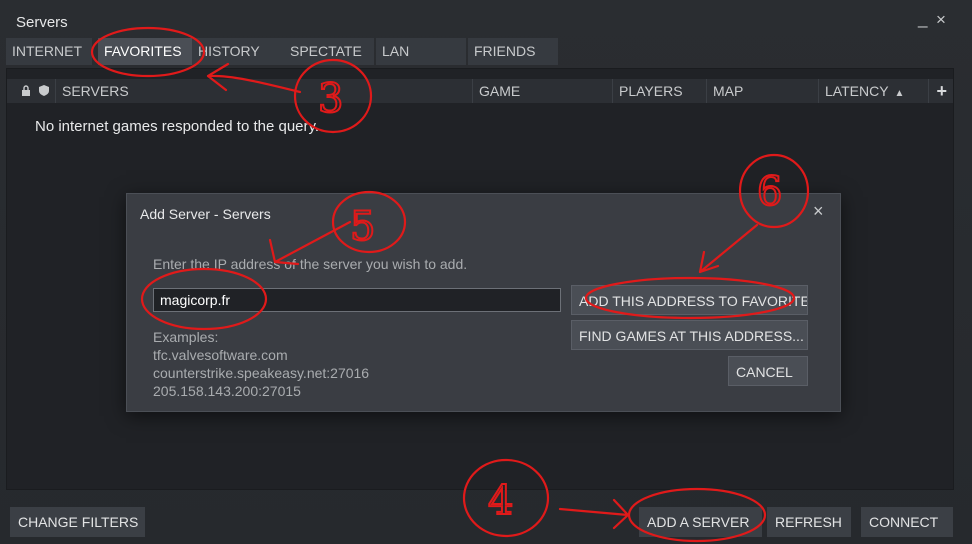  What do you see at coordinates (42, 22) in the screenshot?
I see `window-title: Servers` at bounding box center [42, 22].